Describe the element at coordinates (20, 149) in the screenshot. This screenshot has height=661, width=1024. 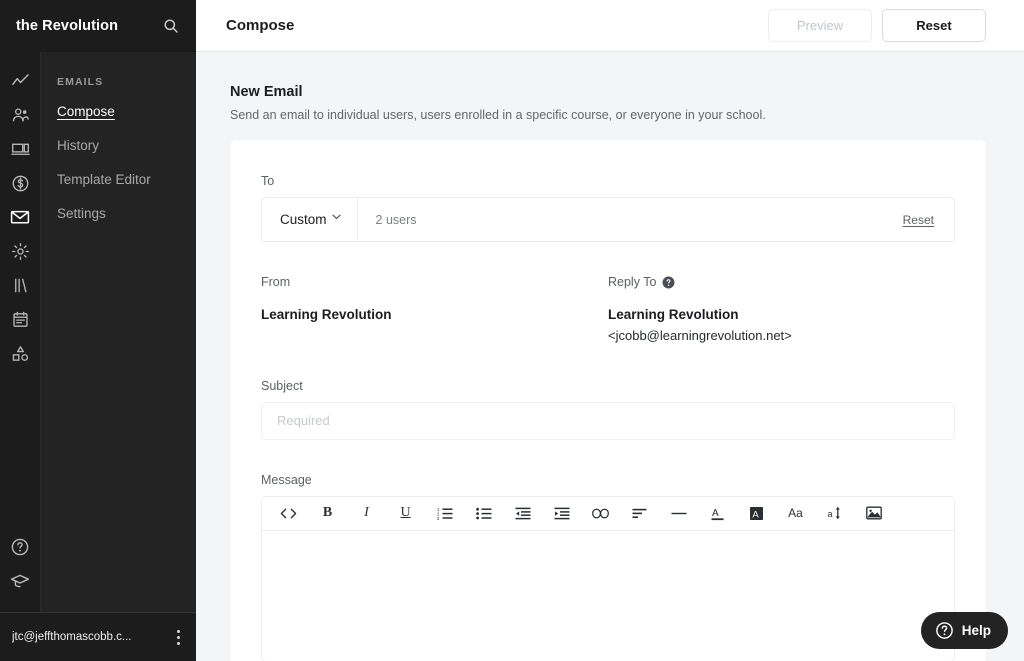
I see `devices-icon` at that location.